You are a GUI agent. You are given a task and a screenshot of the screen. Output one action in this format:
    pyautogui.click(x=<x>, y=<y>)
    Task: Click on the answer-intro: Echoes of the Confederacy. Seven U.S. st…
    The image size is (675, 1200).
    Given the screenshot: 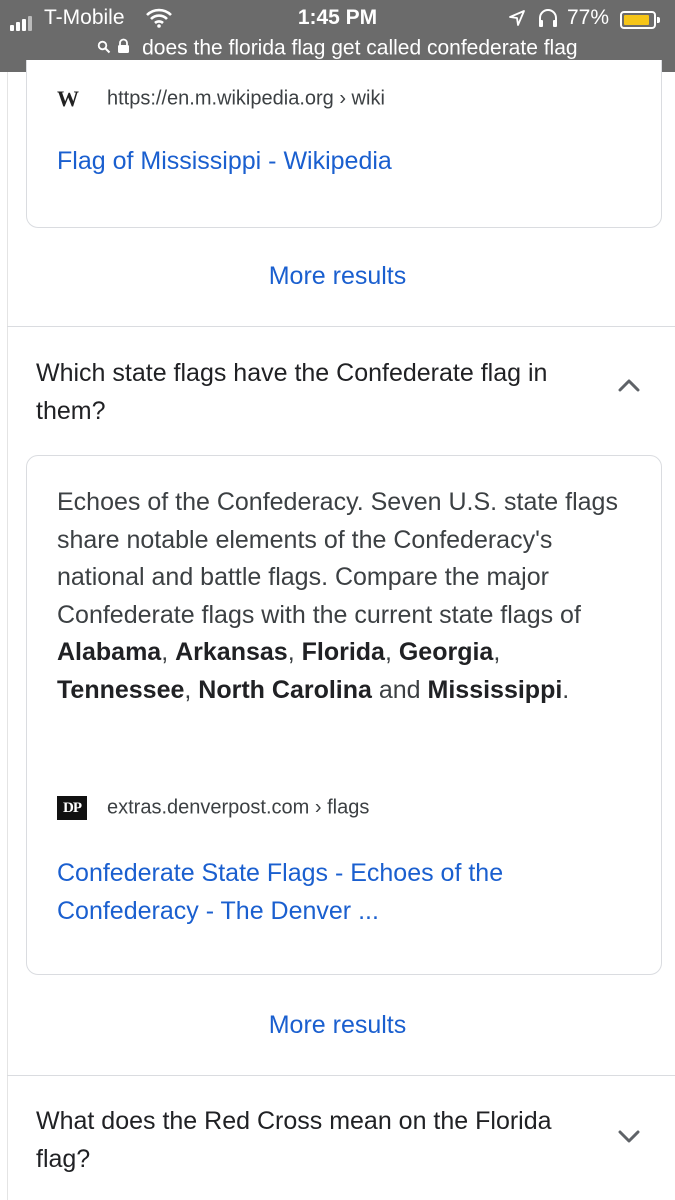 What is the action you would take?
    pyautogui.click(x=337, y=558)
    